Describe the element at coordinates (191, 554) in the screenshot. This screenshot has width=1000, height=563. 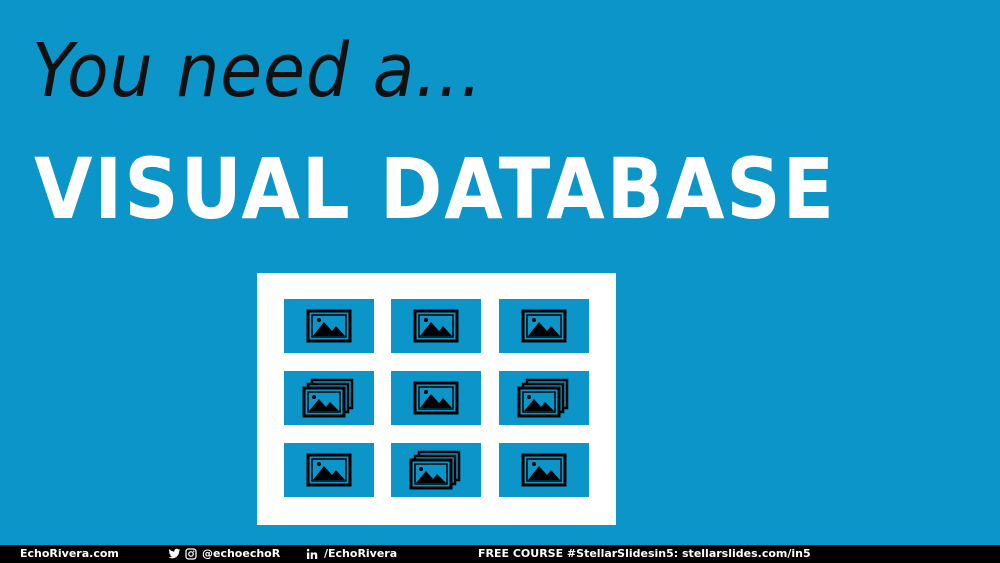
I see `instagram-icon` at that location.